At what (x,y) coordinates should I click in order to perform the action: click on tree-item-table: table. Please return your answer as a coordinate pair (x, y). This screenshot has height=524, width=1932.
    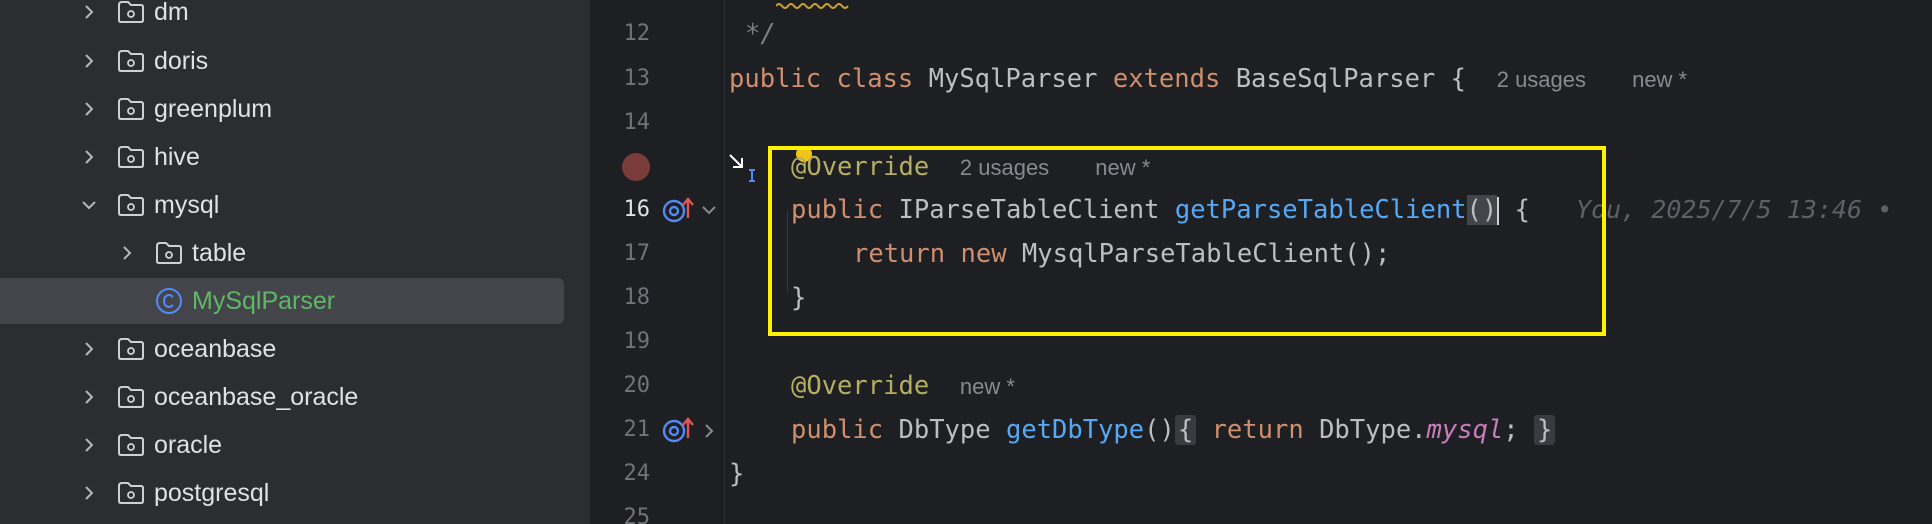
    Looking at the image, I should click on (295, 253).